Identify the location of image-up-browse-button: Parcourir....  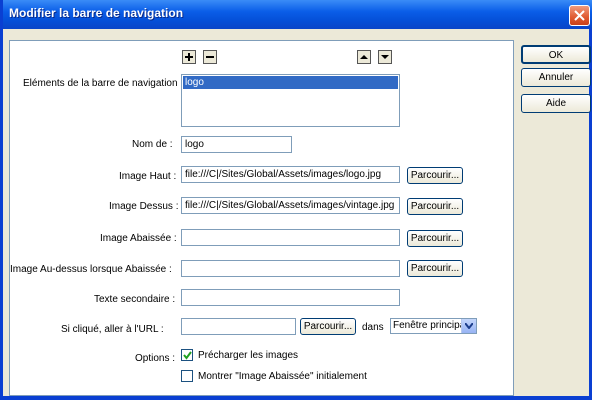
(435, 175).